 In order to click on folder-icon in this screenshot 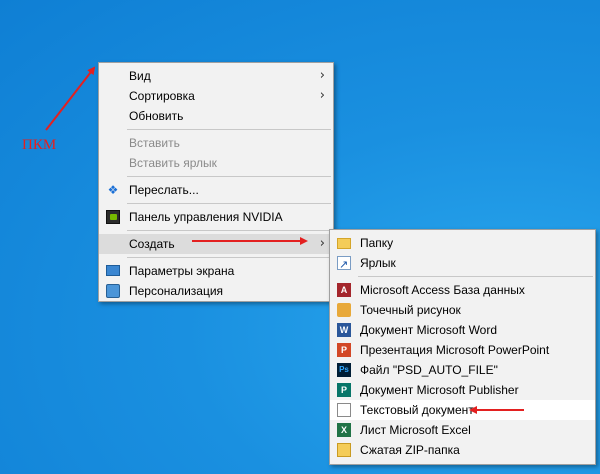, I will do `click(344, 243)`.